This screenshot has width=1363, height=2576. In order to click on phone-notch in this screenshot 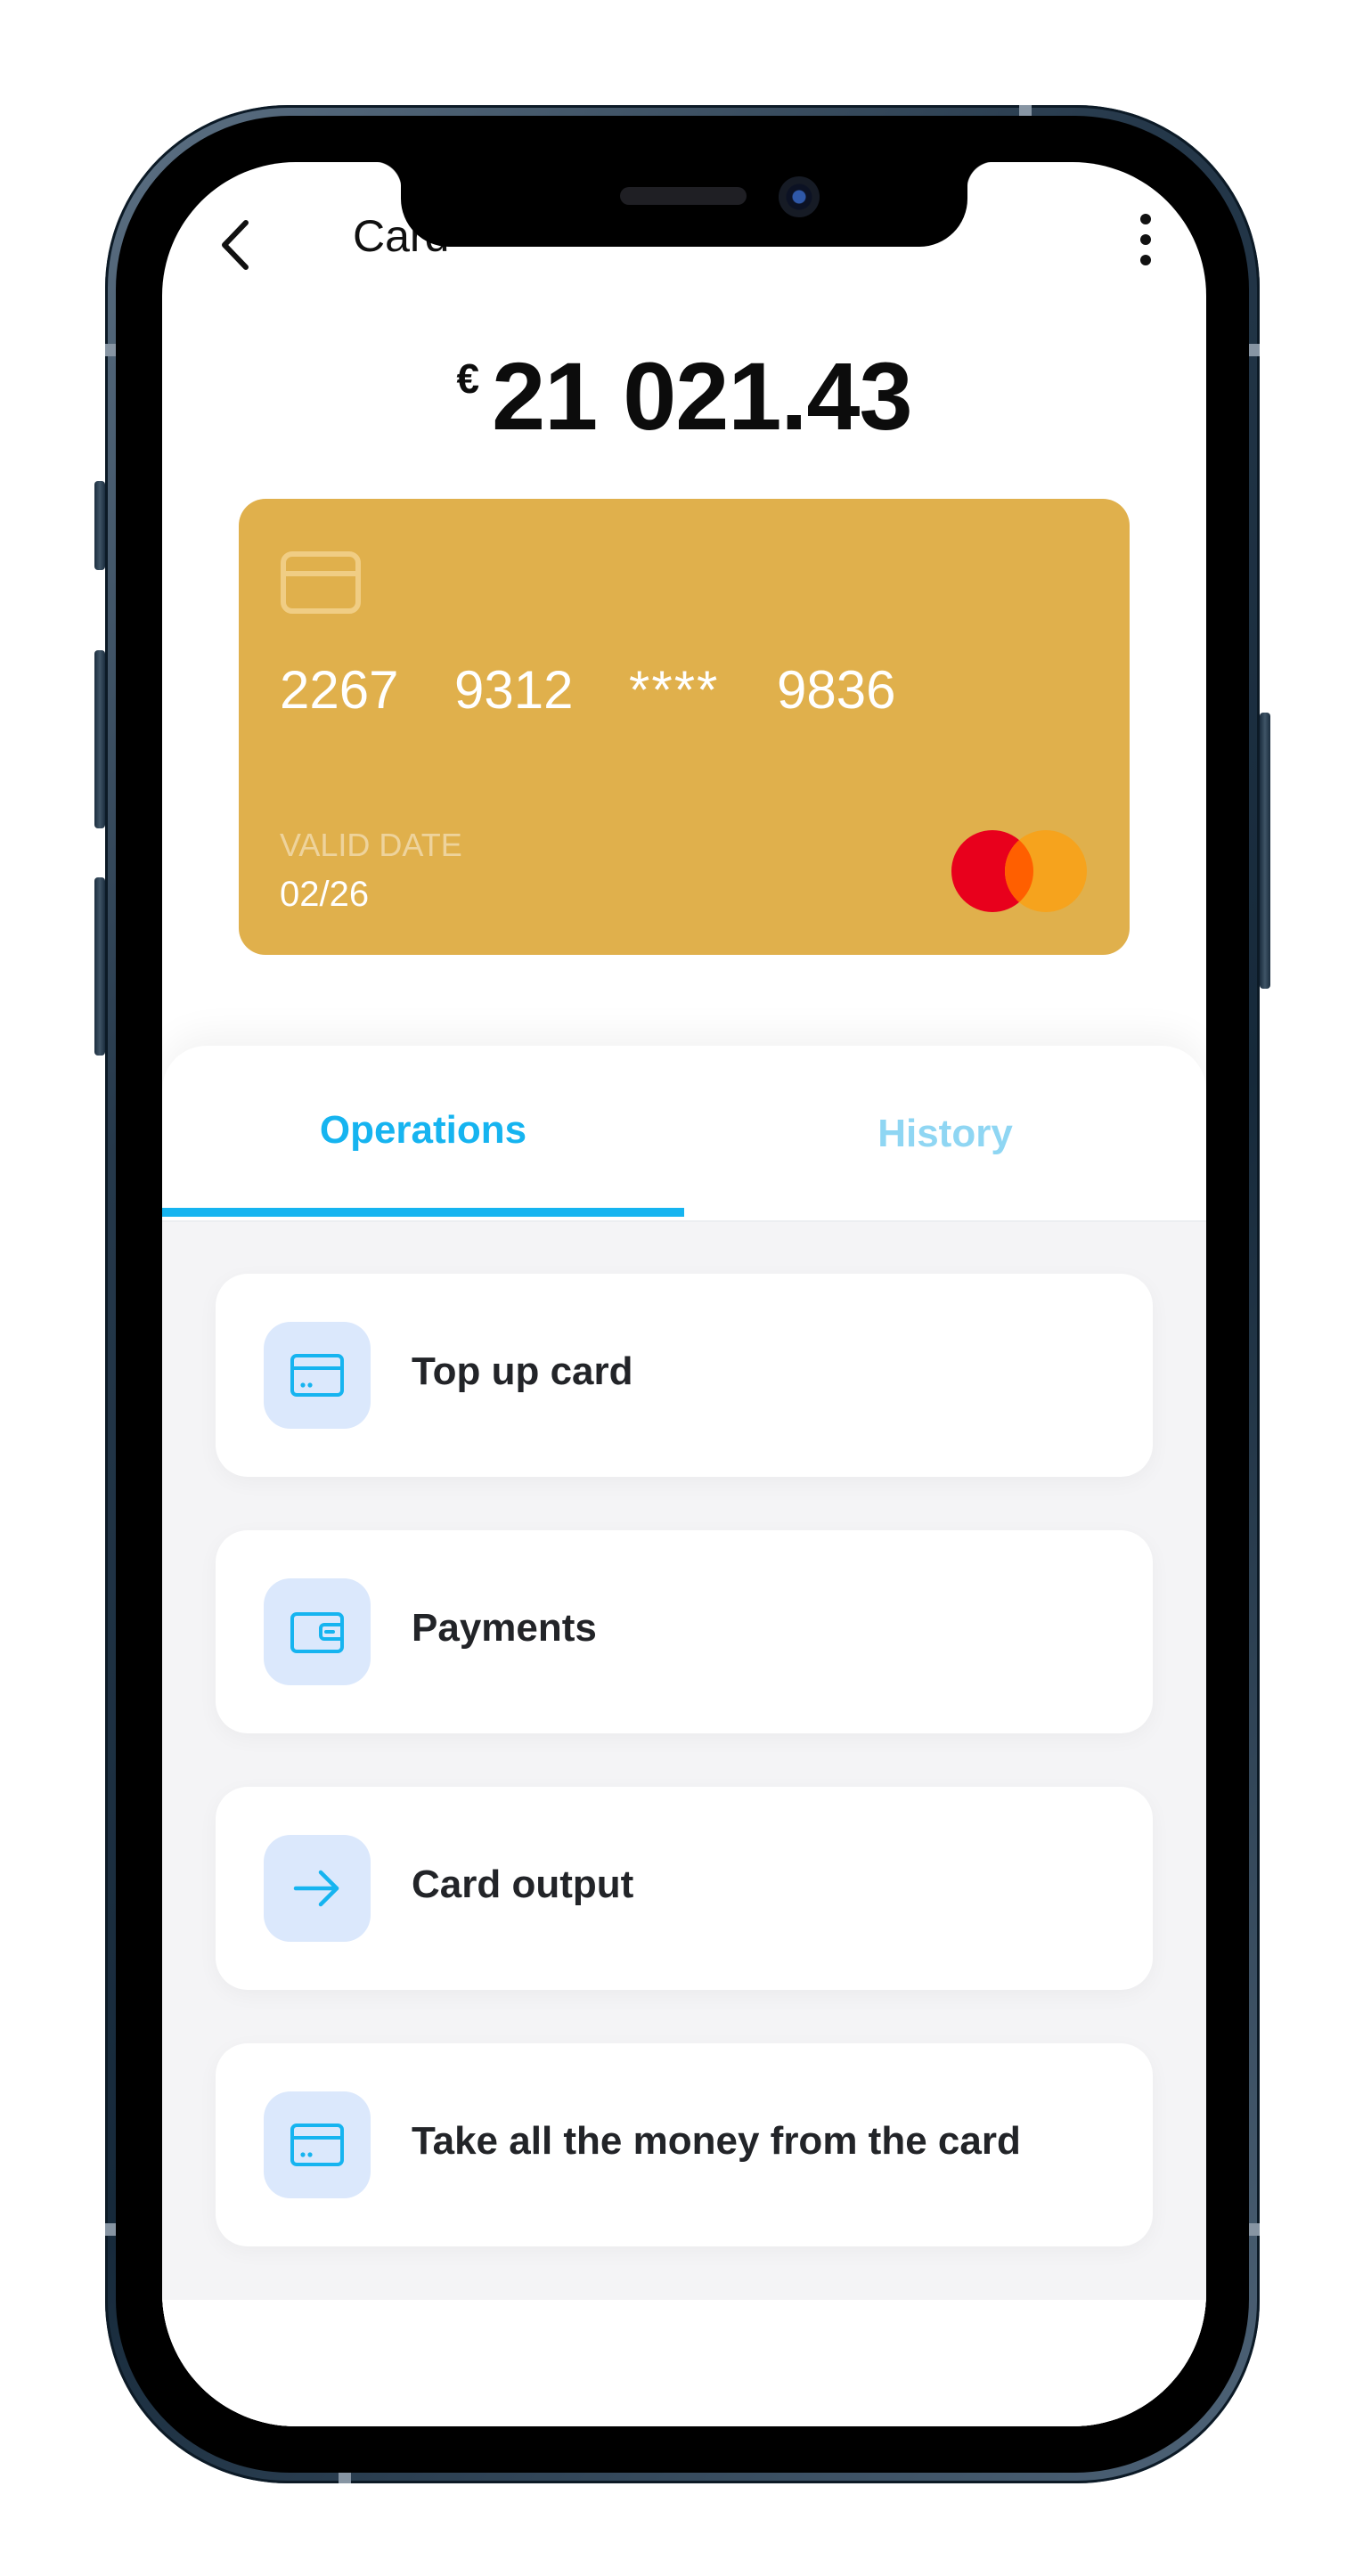, I will do `click(684, 204)`.